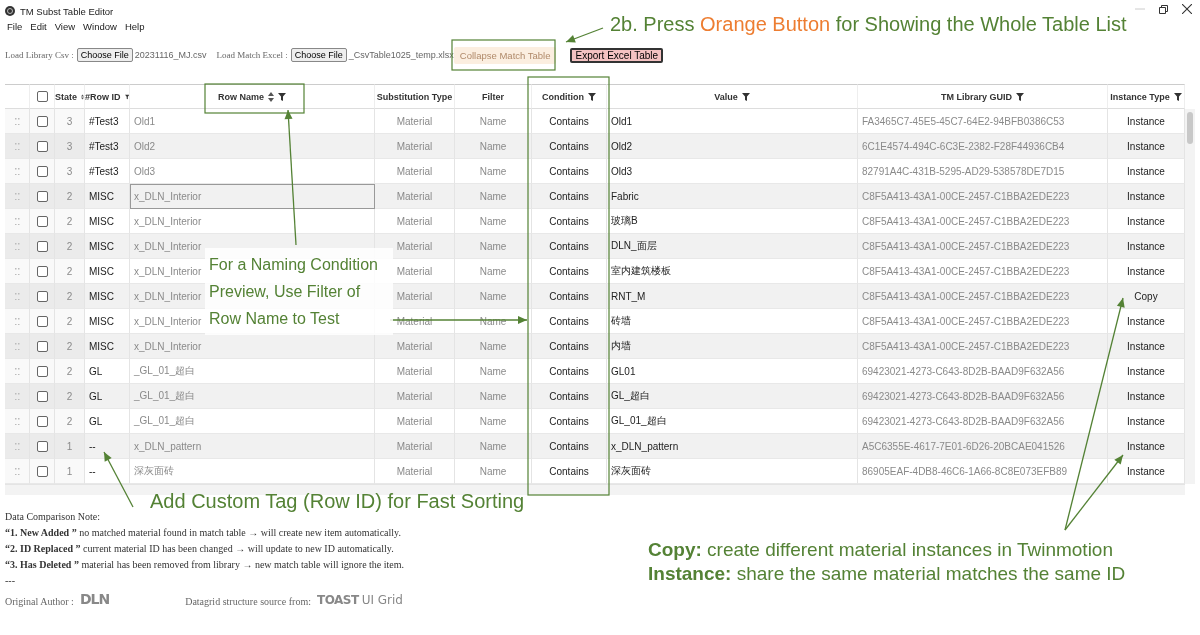  What do you see at coordinates (67, 11) in the screenshot?
I see `window-title: TM Subst Table Editor` at bounding box center [67, 11].